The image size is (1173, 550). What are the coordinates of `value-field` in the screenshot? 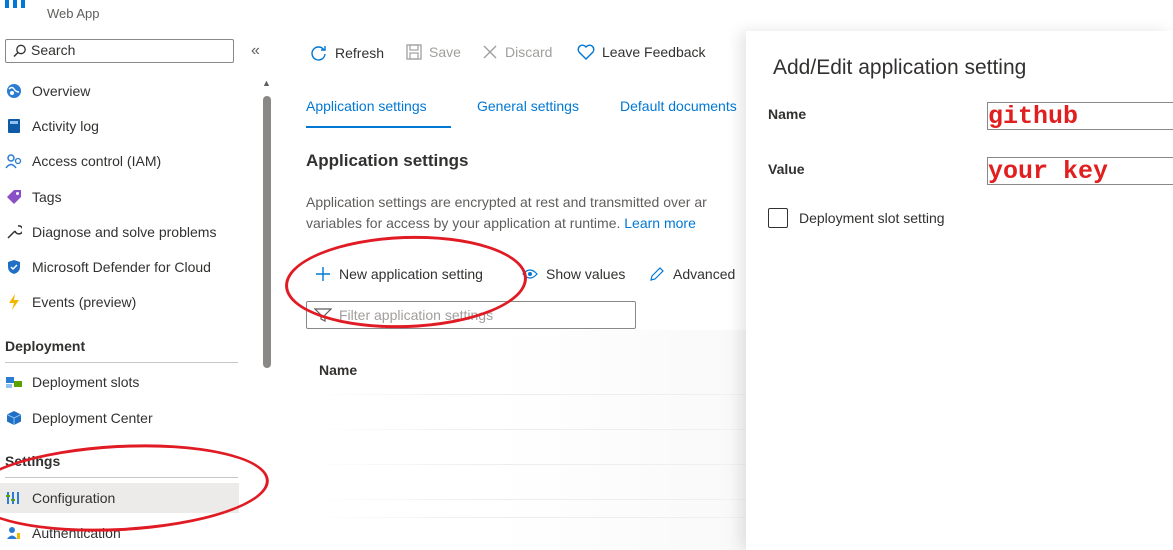 It's located at (1080, 171).